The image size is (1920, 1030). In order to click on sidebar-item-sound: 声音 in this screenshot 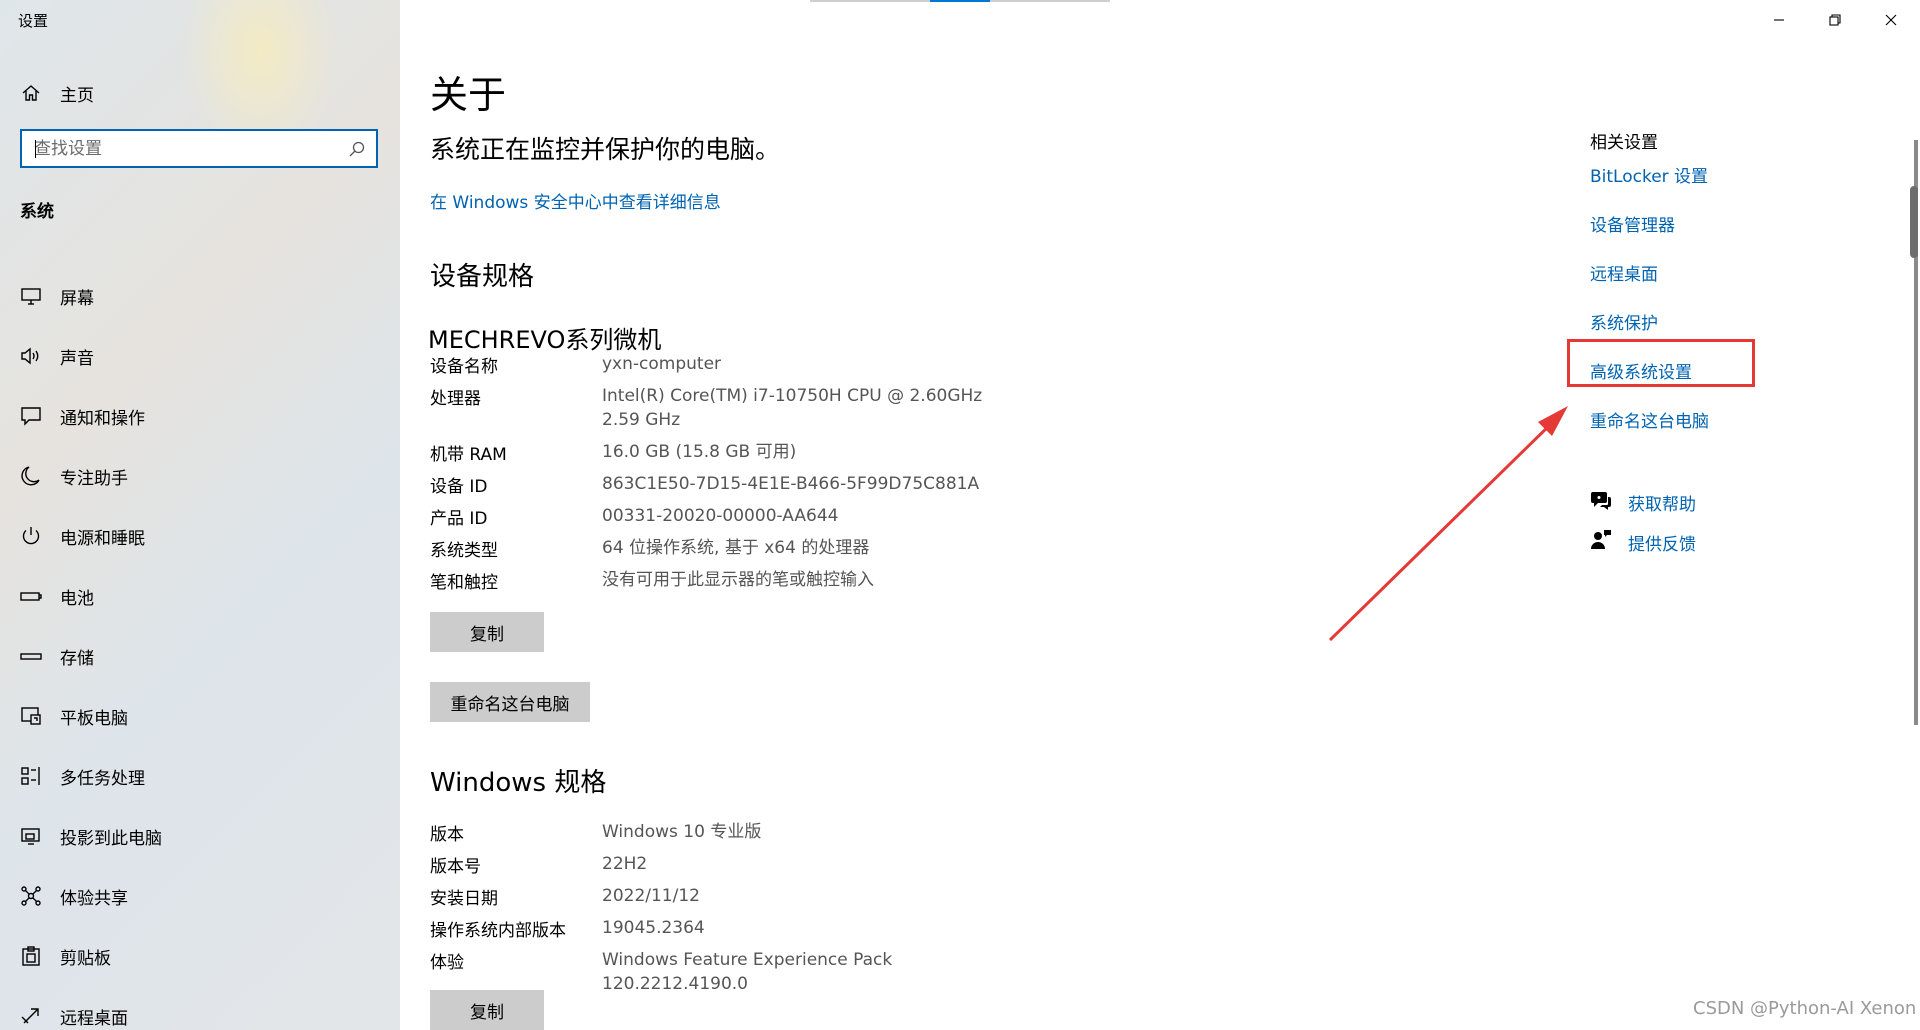, I will do `click(91, 356)`.